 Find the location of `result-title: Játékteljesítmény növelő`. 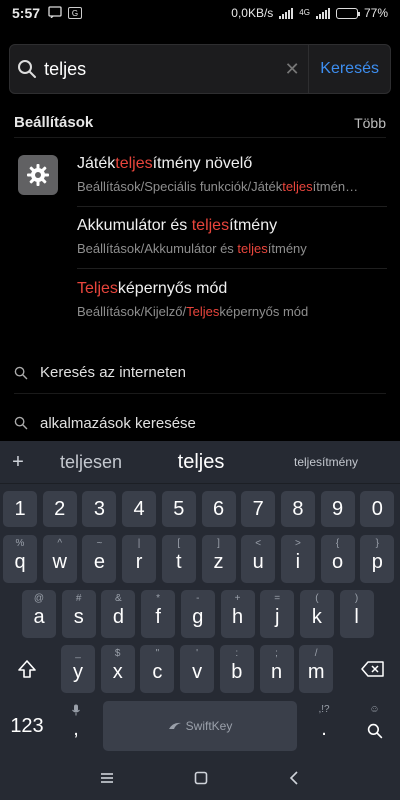

result-title: Játékteljesítmény növelő is located at coordinates (165, 163).